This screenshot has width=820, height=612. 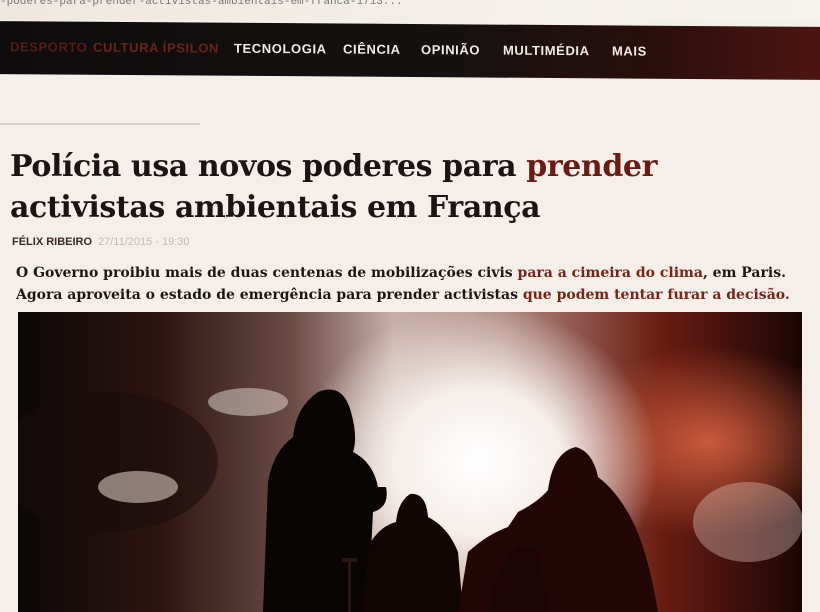 What do you see at coordinates (450, 49) in the screenshot?
I see `nav-item-opiniao: OPINIÃO` at bounding box center [450, 49].